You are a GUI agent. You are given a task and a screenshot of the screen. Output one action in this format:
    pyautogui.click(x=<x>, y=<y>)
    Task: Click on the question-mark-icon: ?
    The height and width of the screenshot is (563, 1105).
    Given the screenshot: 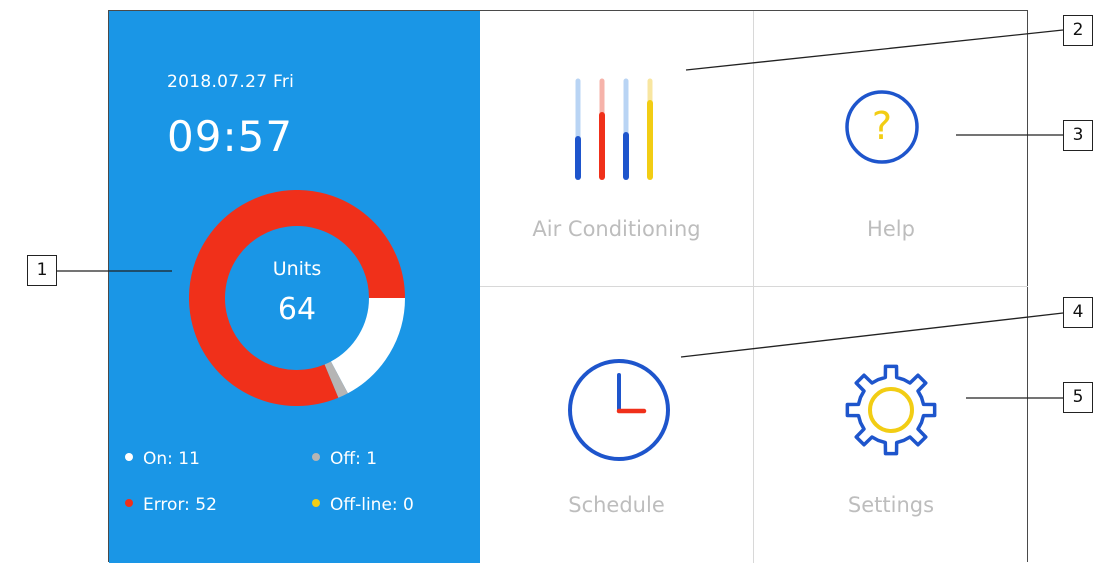 What is the action you would take?
    pyautogui.click(x=882, y=127)
    